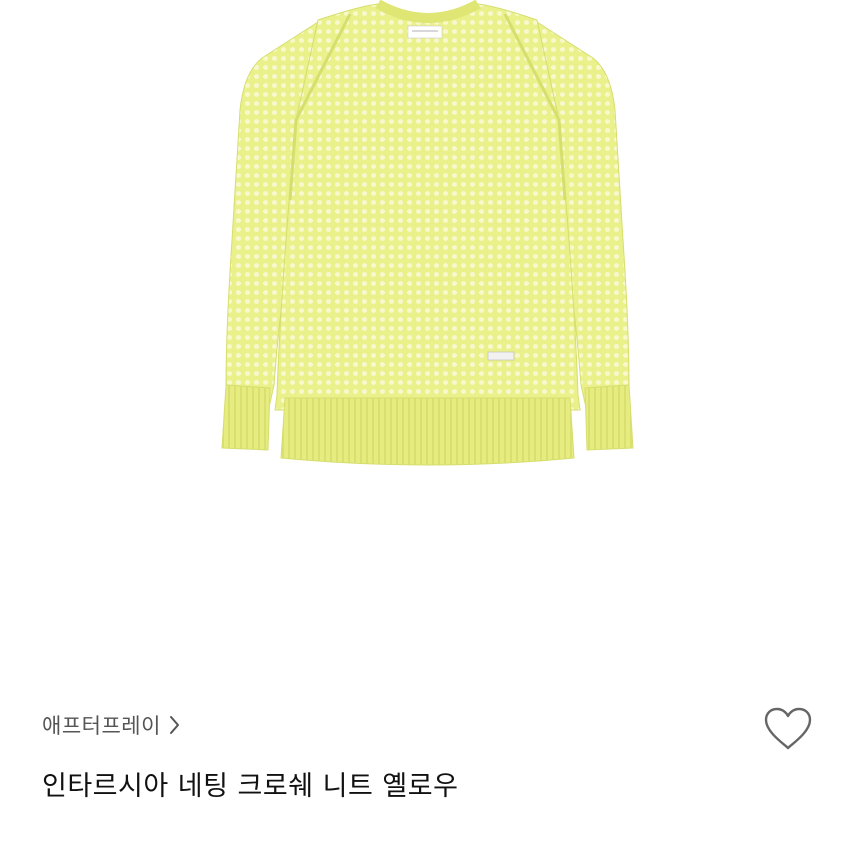 Image resolution: width=855 pixels, height=855 pixels. I want to click on product-title: 인타르시아 네팅 크로쉐 니트 옐로우, so click(250, 786).